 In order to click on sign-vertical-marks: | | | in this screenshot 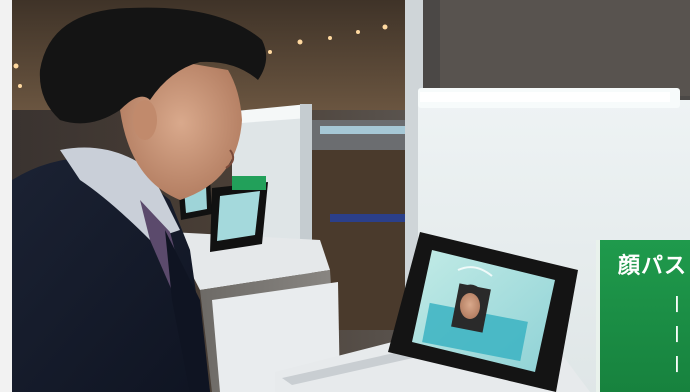, I will do `click(682, 333)`.